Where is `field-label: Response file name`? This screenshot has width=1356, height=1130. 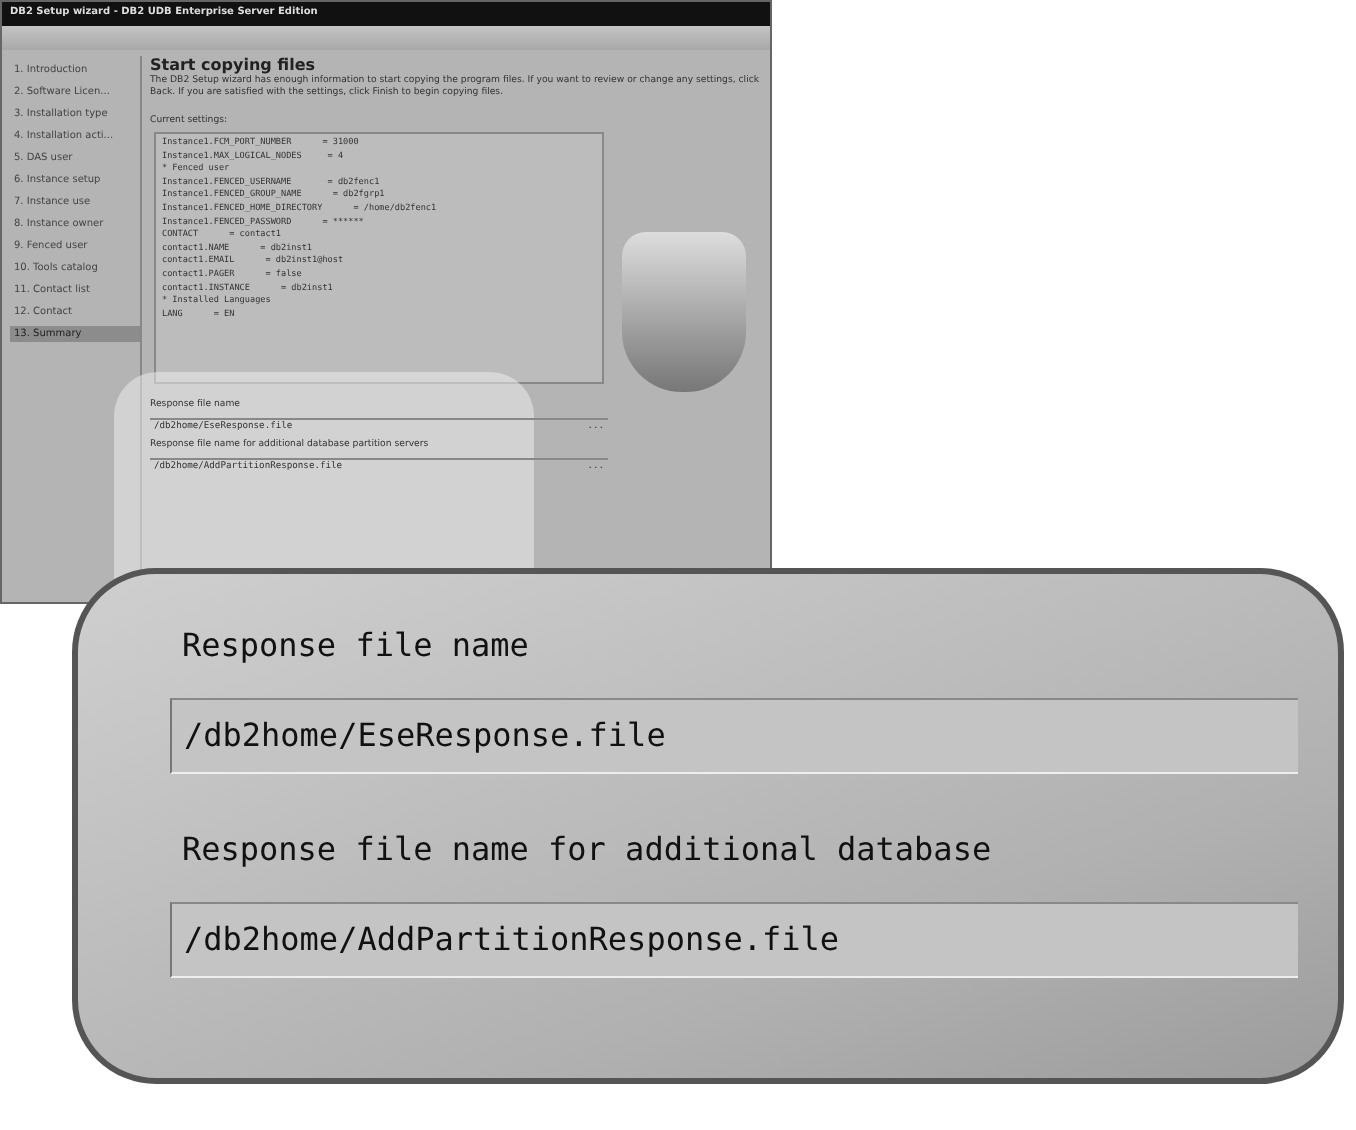
field-label: Response file name is located at coordinates (356, 646).